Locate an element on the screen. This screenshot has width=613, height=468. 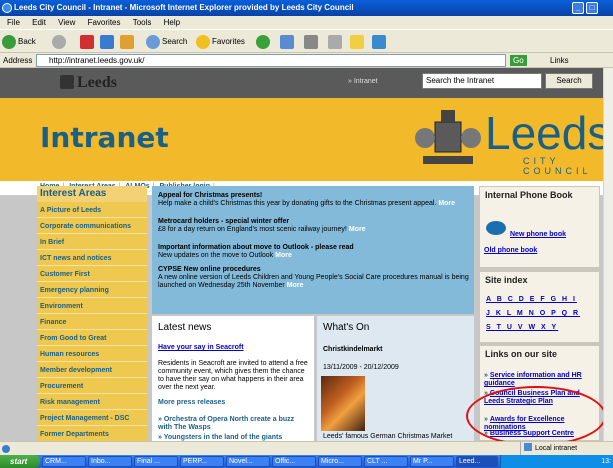
breadcrumb-intranet: » Intranet is located at coordinates (363, 81).